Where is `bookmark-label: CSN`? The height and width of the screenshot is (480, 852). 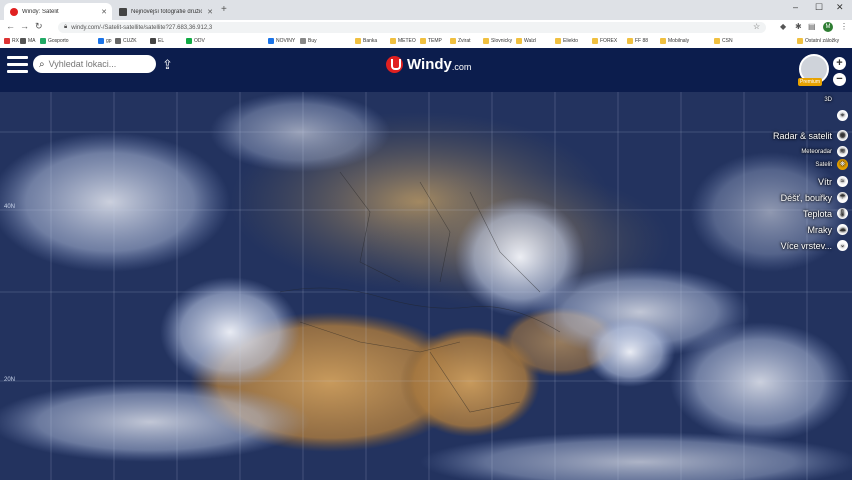 bookmark-label: CSN is located at coordinates (727, 41).